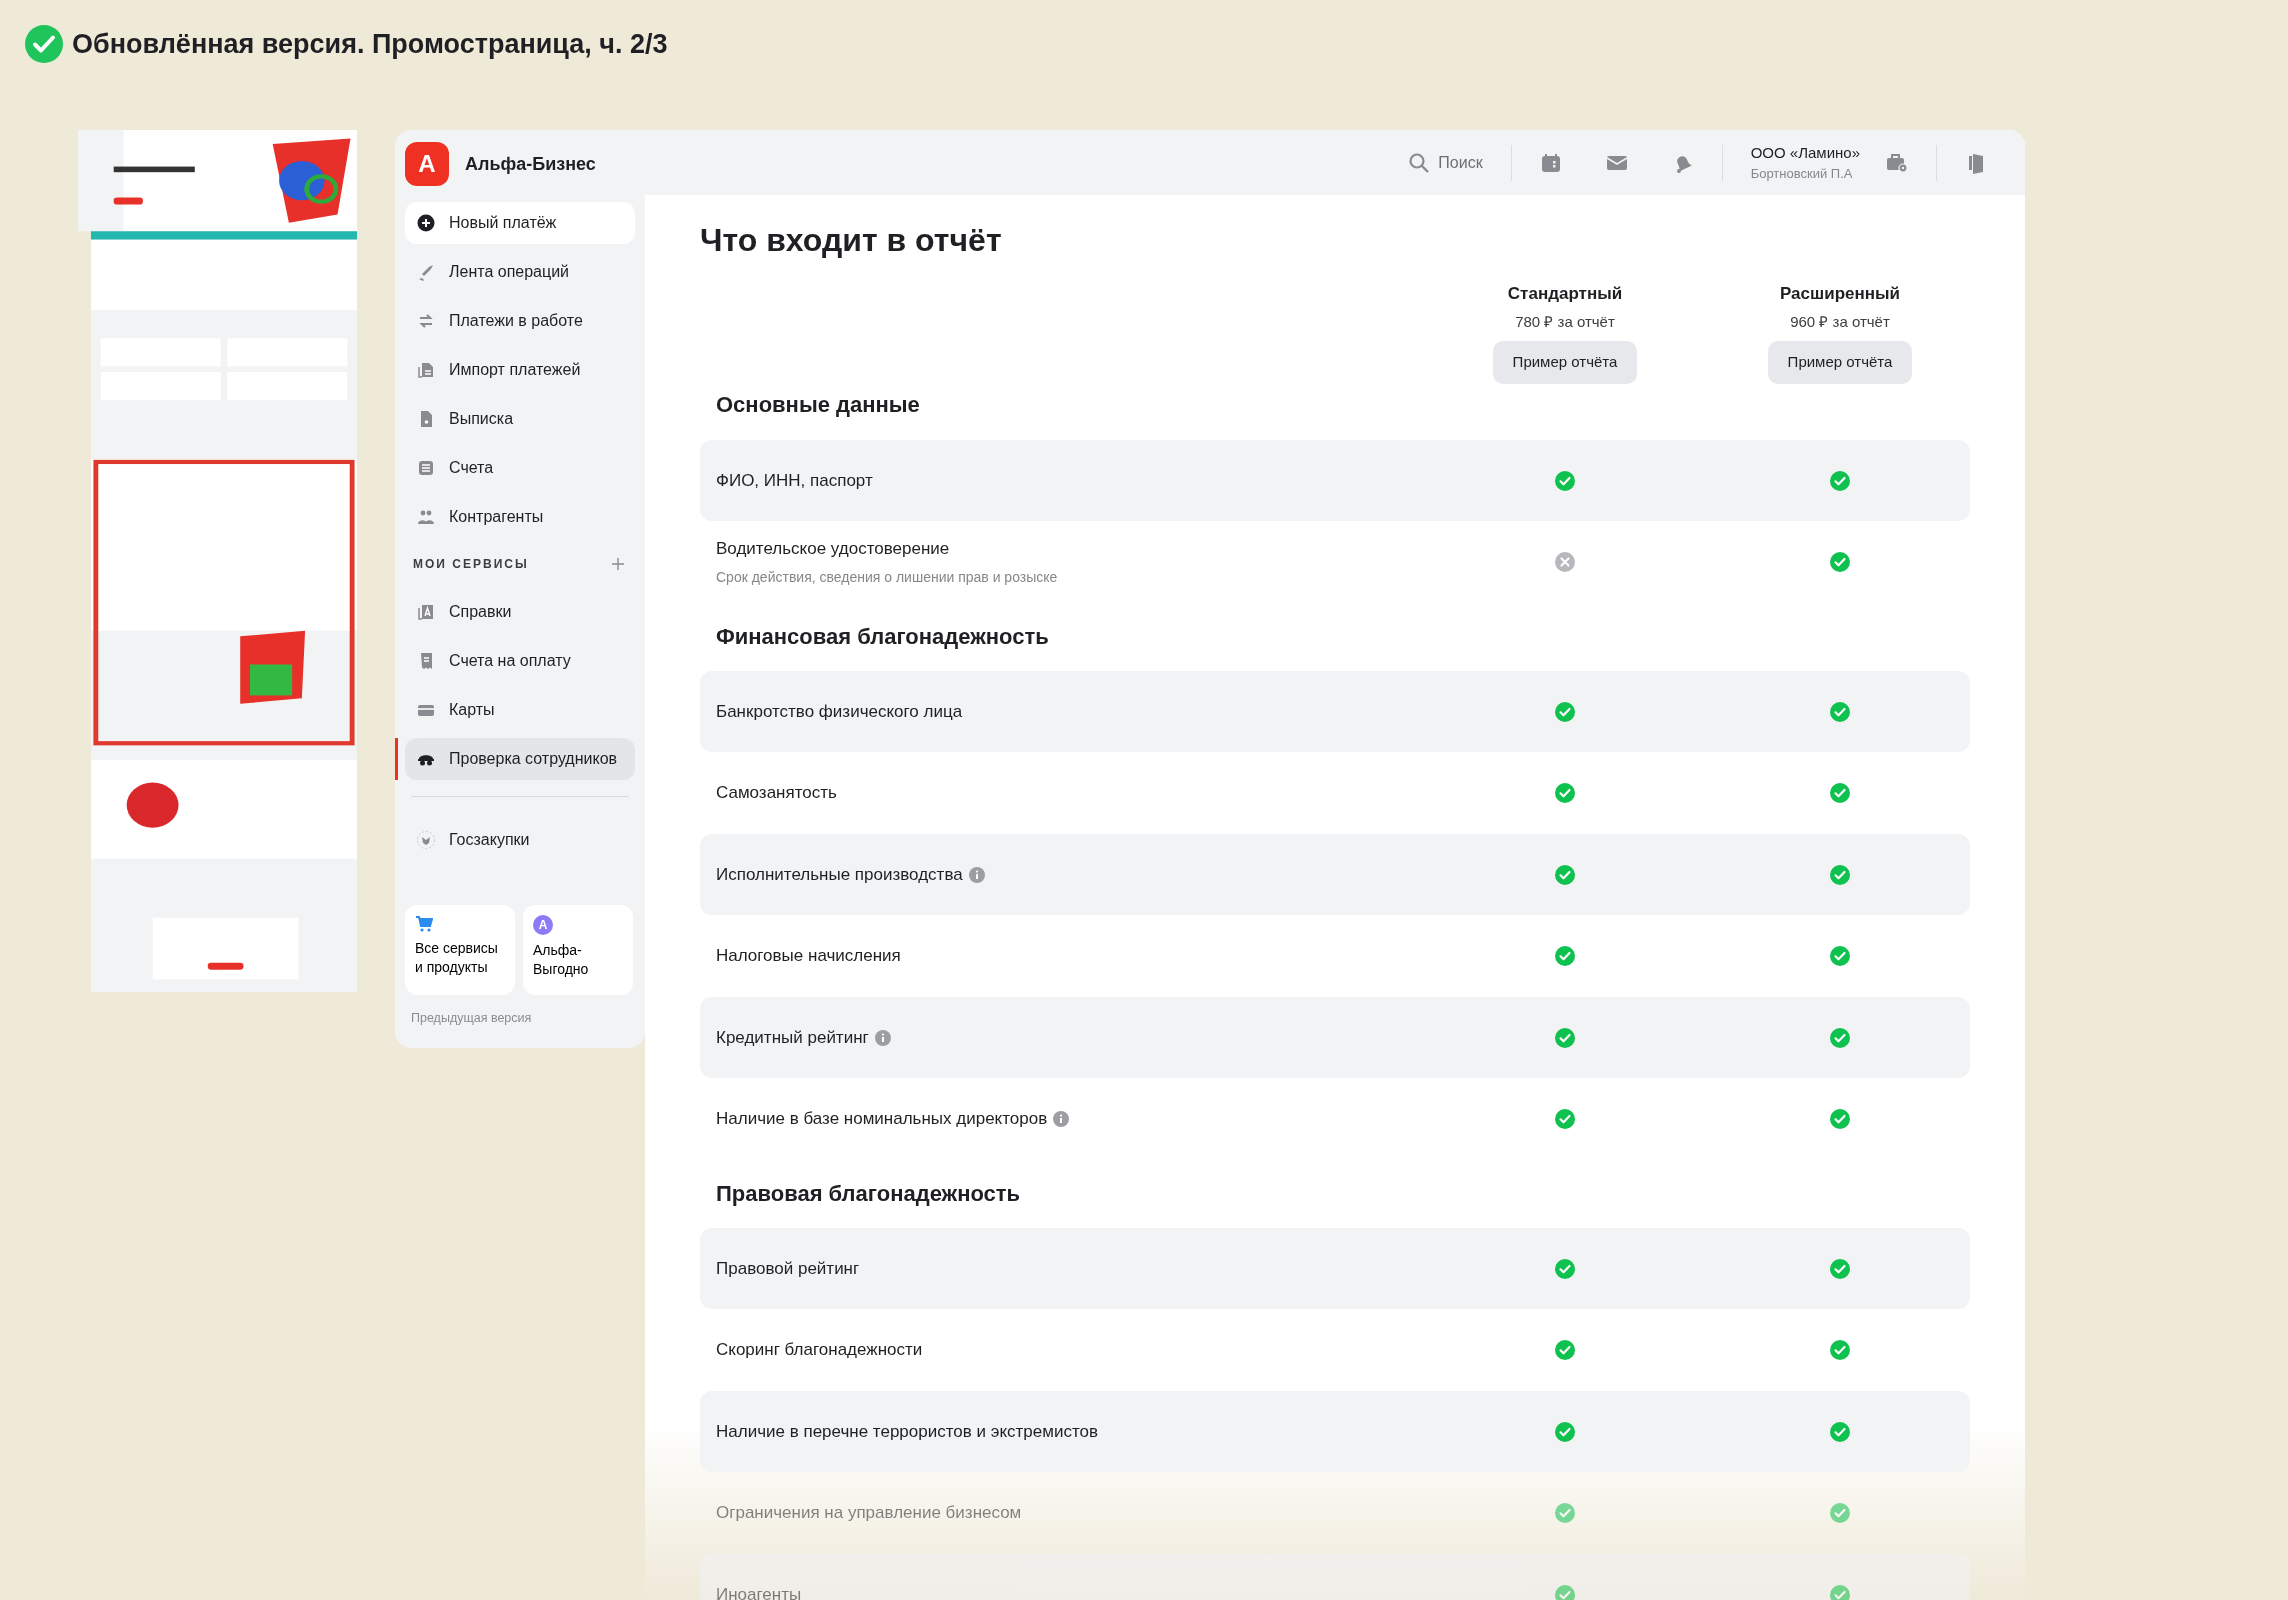 This screenshot has height=1600, width=2288. Describe the element at coordinates (851, 240) in the screenshot. I see `report-title: Что входит в отчёт` at that location.